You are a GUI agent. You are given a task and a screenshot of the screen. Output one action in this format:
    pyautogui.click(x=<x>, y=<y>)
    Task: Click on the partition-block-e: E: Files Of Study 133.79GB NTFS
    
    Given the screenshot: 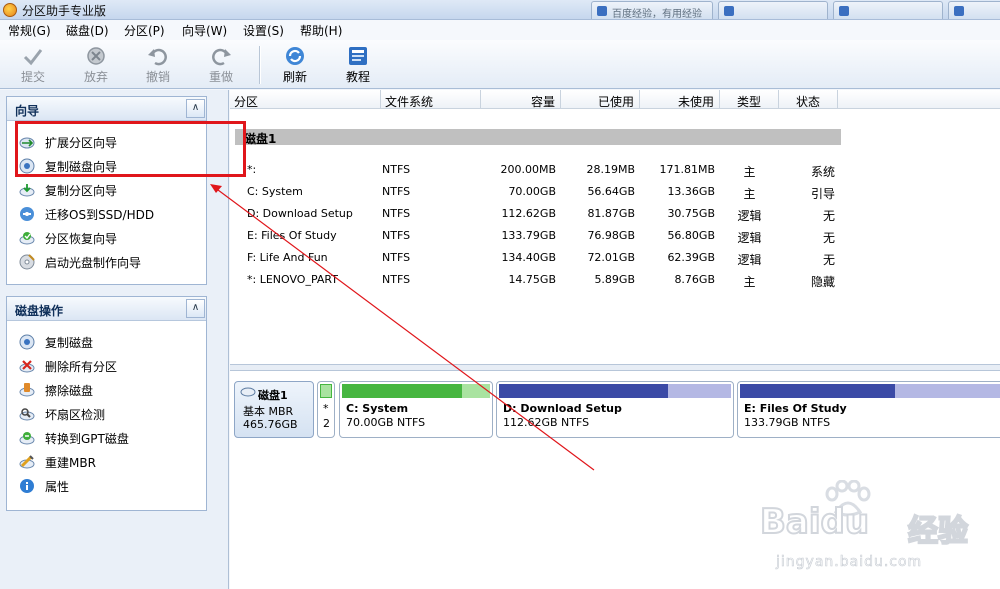 What is the action you would take?
    pyautogui.click(x=868, y=409)
    